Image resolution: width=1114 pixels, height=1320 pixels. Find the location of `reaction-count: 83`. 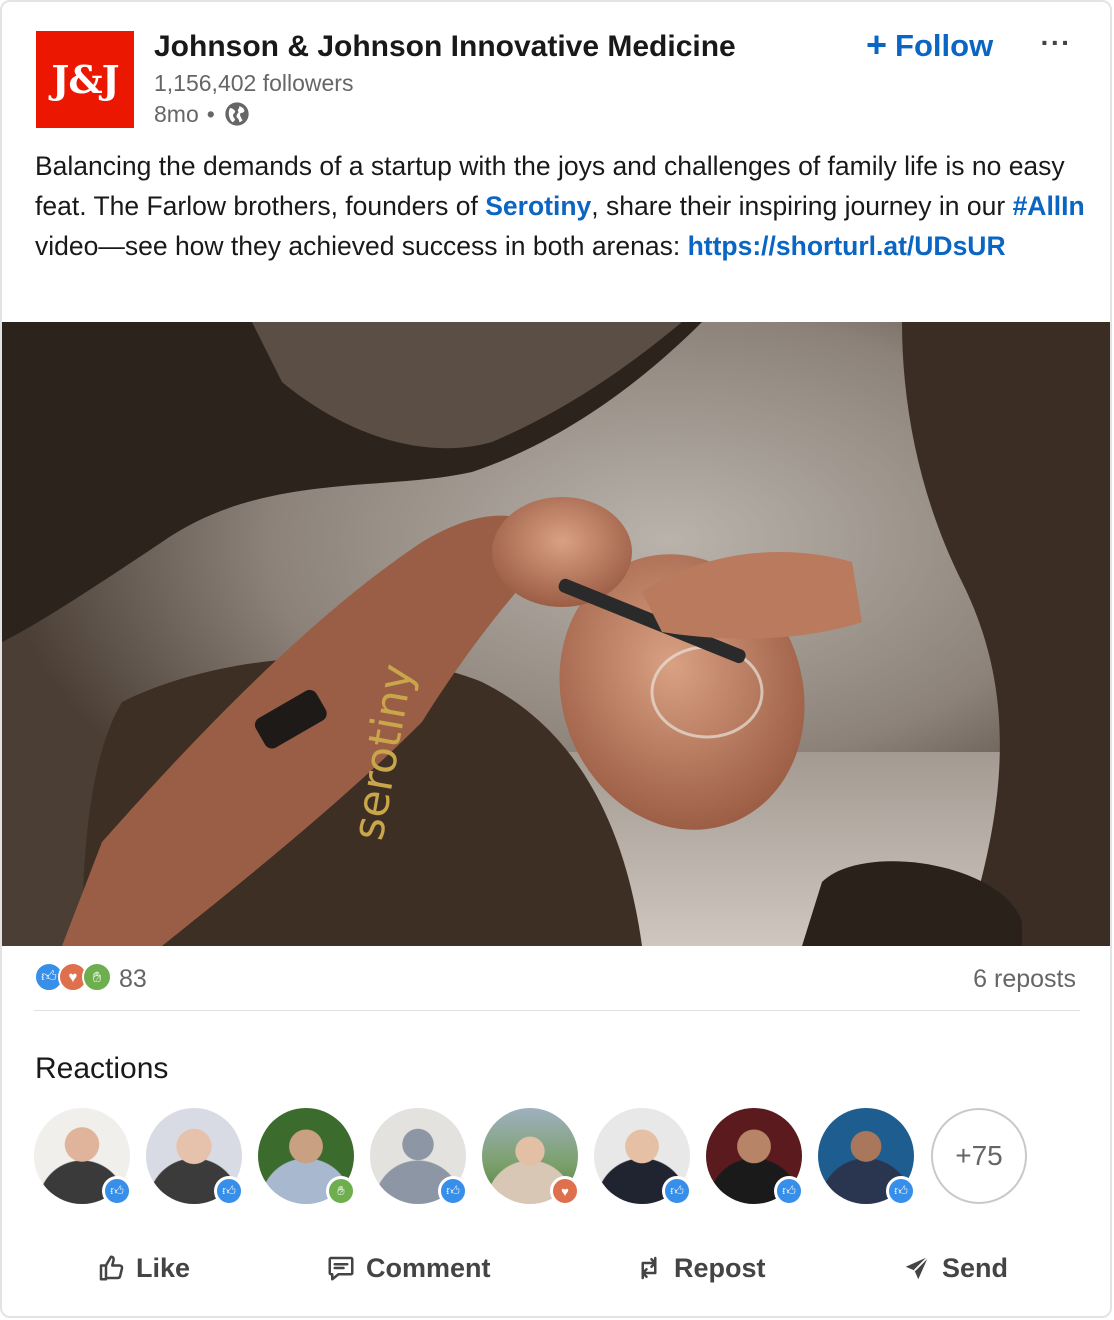

reaction-count: 83 is located at coordinates (133, 979).